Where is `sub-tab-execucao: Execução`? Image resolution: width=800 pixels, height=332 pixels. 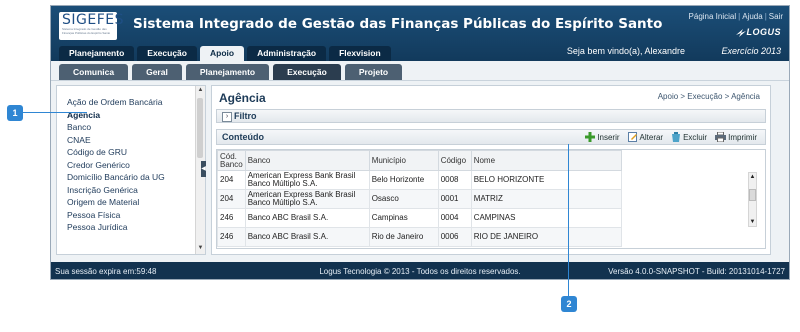
sub-tab-execucao: Execução is located at coordinates (307, 72).